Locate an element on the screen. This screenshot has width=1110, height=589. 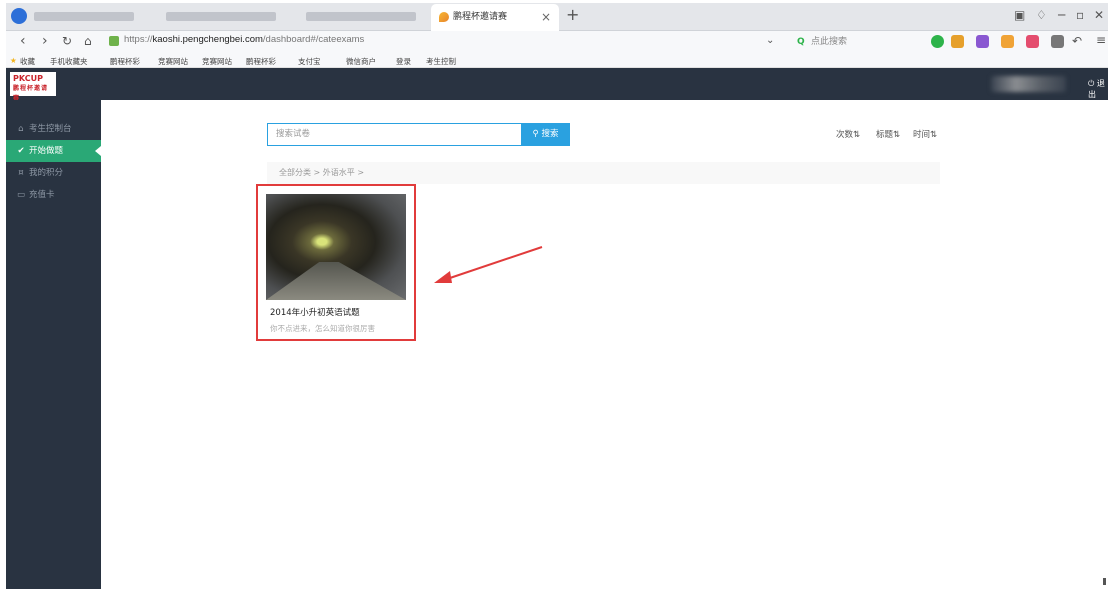
search-button: ⚲ 搜索 is located at coordinates (545, 134).